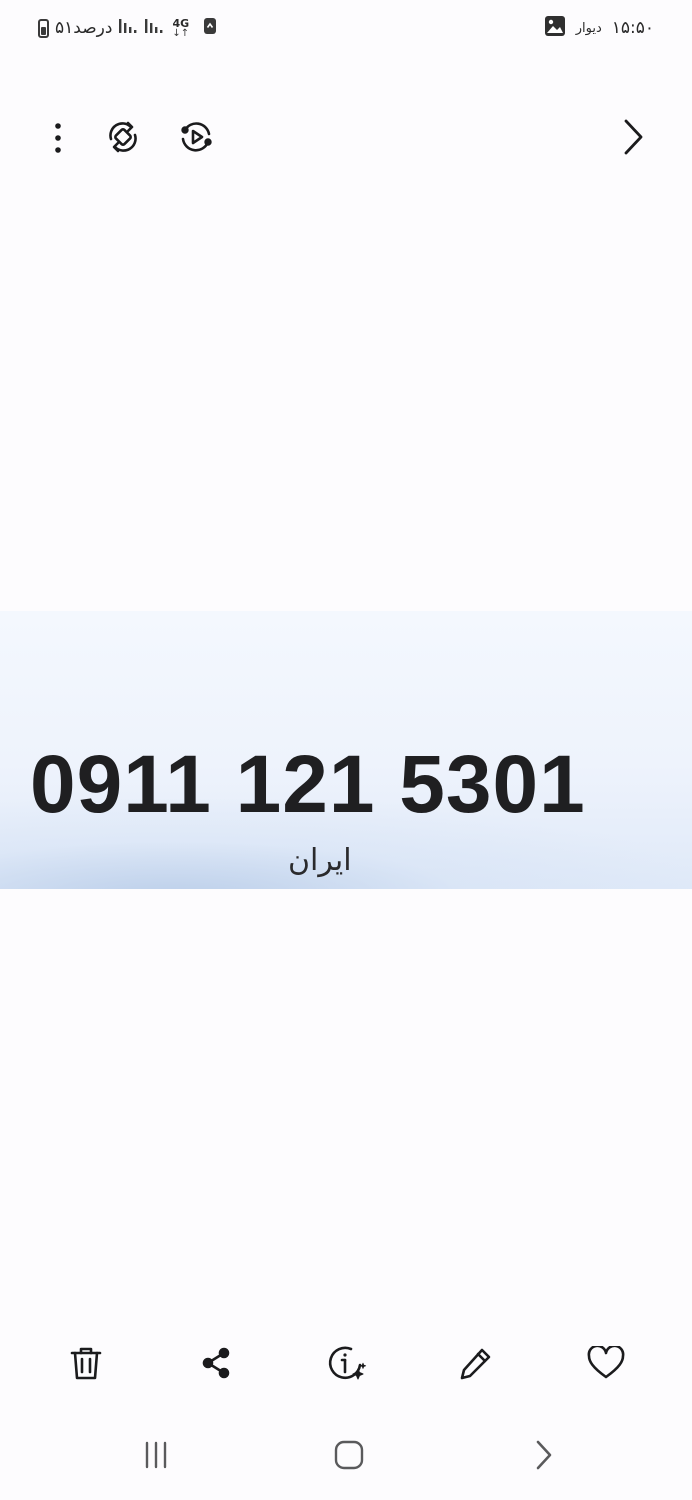 This screenshot has height=1500, width=692. I want to click on gallery-notification-icon, so click(555, 28).